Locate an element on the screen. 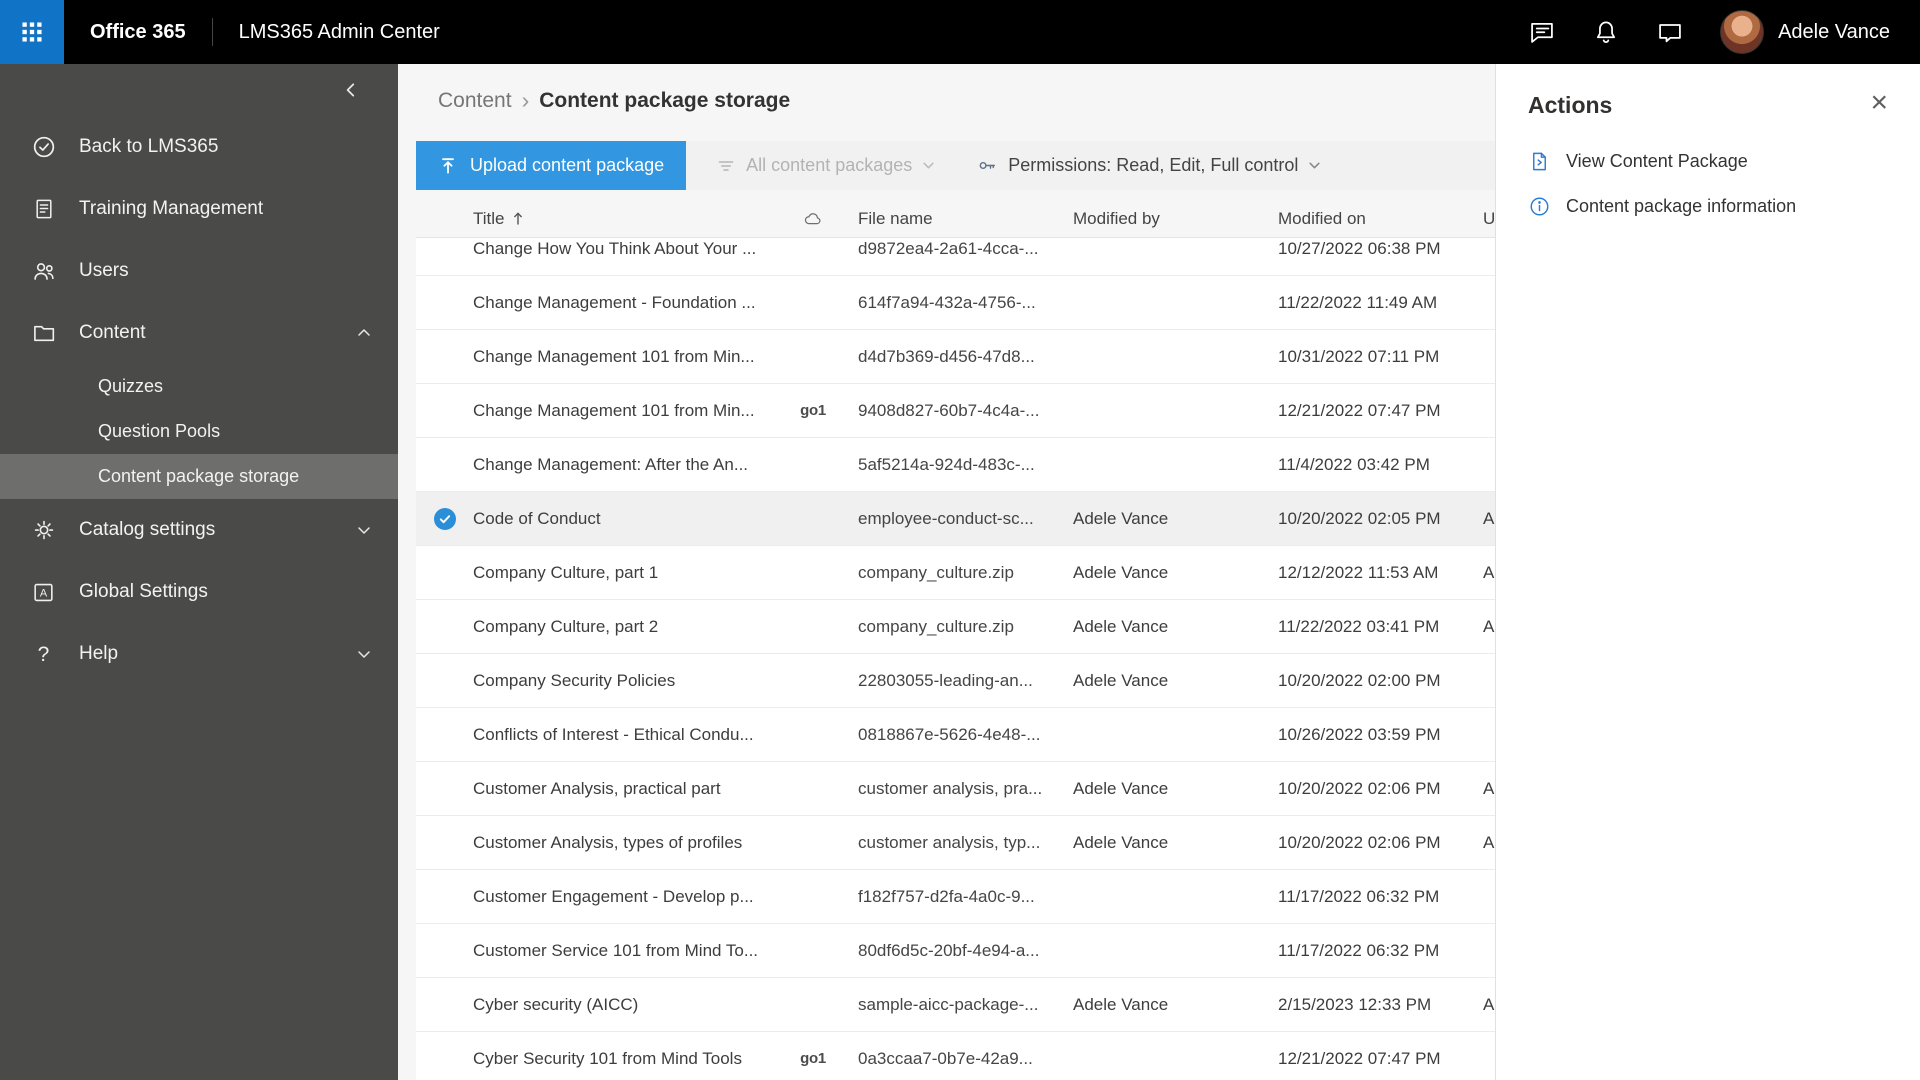 The height and width of the screenshot is (1080, 1920). action-content-package-information: Content package information is located at coordinates (1709, 206).